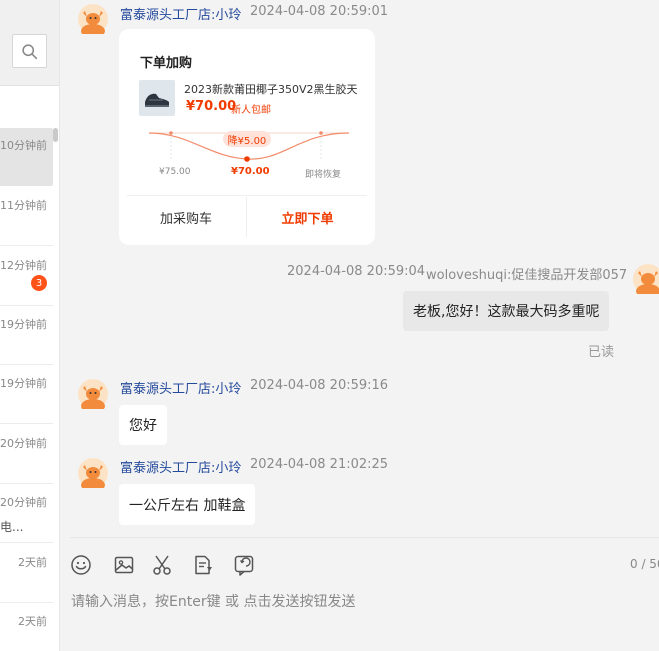 Image resolution: width=659 pixels, height=651 pixels. Describe the element at coordinates (23, 265) in the screenshot. I see `conversation-time: 12分钟前` at that location.